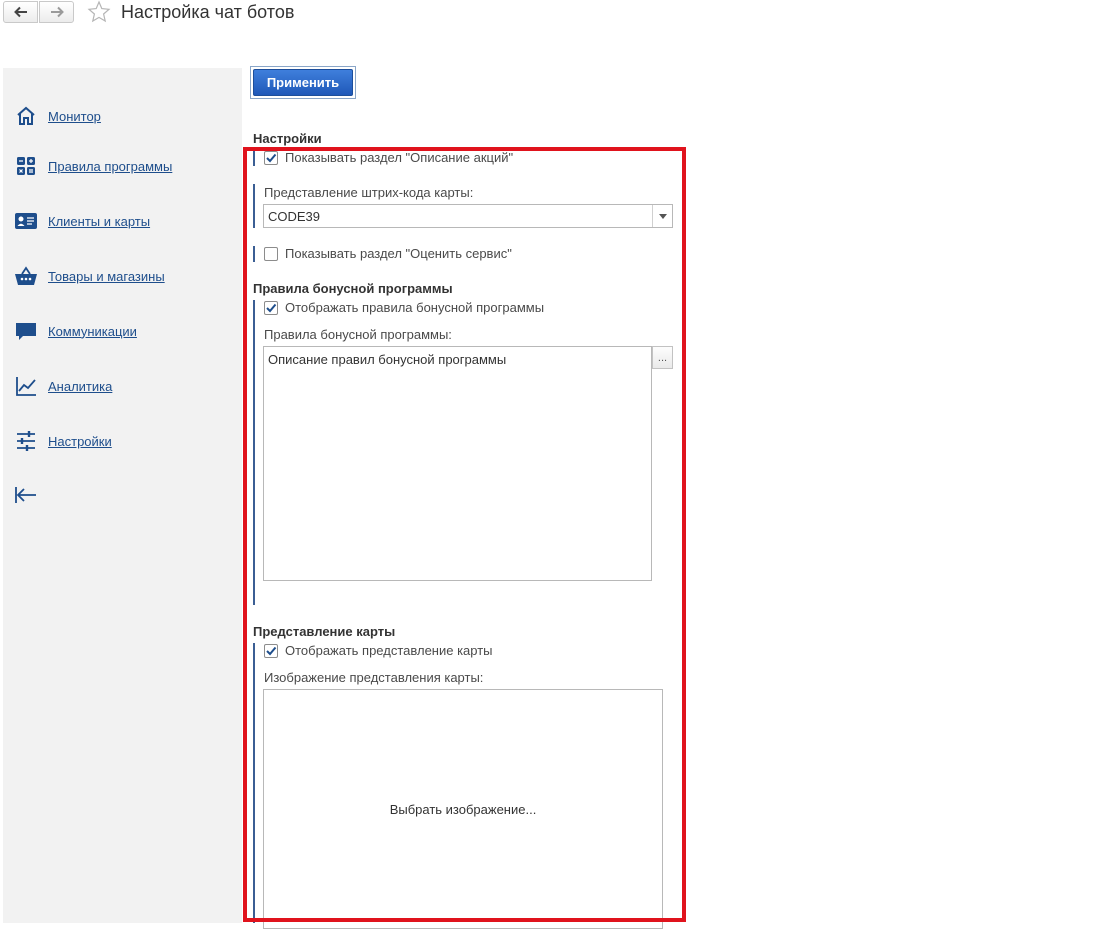 The image size is (1119, 929). What do you see at coordinates (287, 138) in the screenshot?
I see `settings-group-title: Настройки` at bounding box center [287, 138].